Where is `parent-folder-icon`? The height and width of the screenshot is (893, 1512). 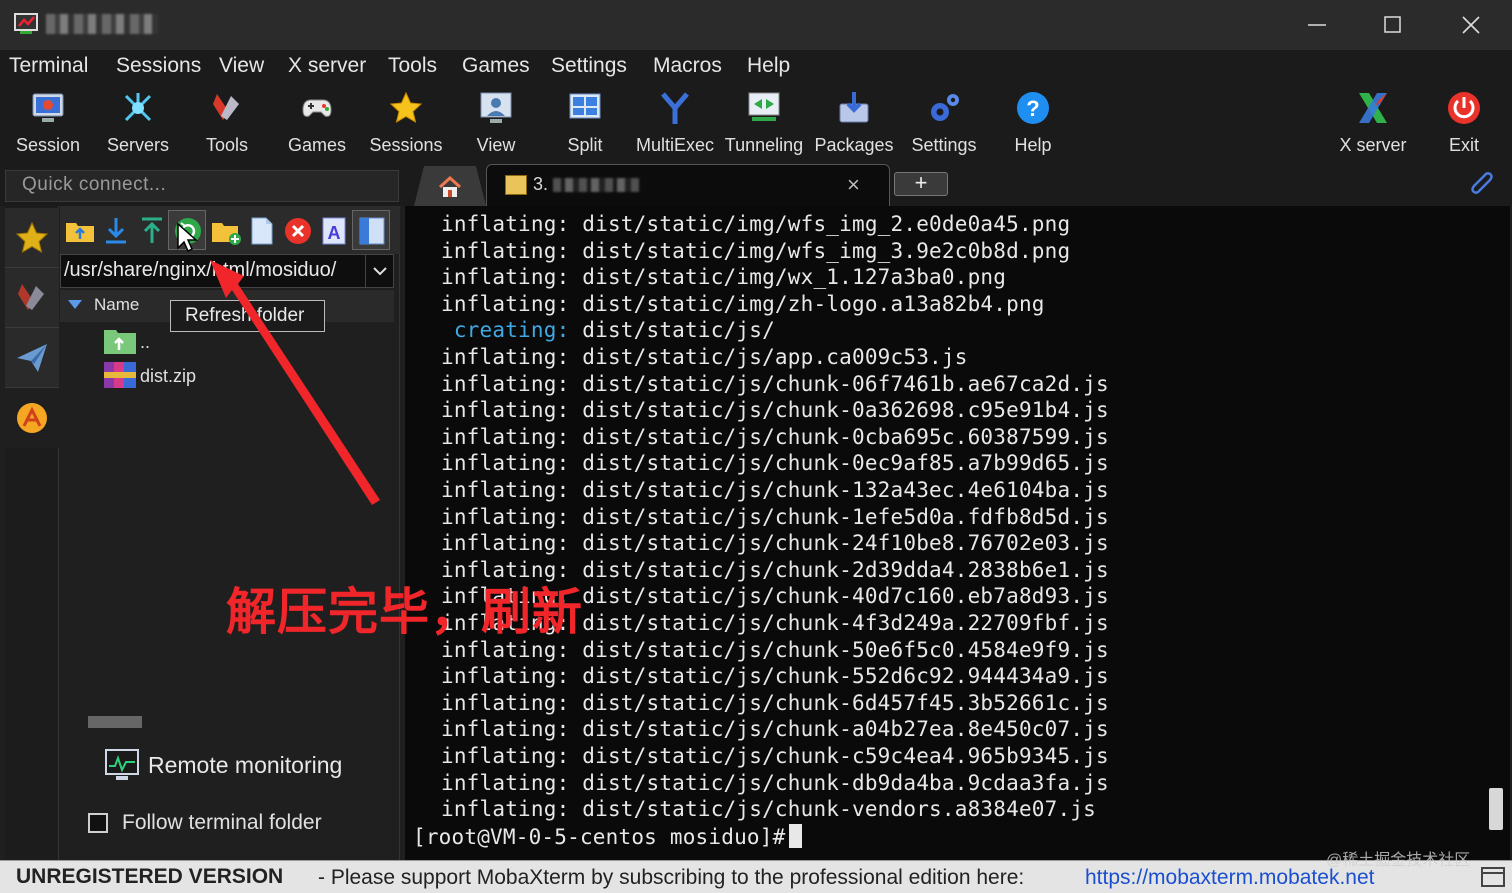 parent-folder-icon is located at coordinates (80, 231).